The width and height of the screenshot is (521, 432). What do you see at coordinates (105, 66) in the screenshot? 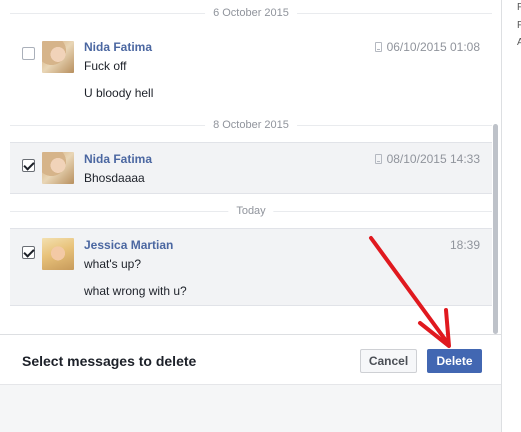
I see `message-text: Fuck off` at bounding box center [105, 66].